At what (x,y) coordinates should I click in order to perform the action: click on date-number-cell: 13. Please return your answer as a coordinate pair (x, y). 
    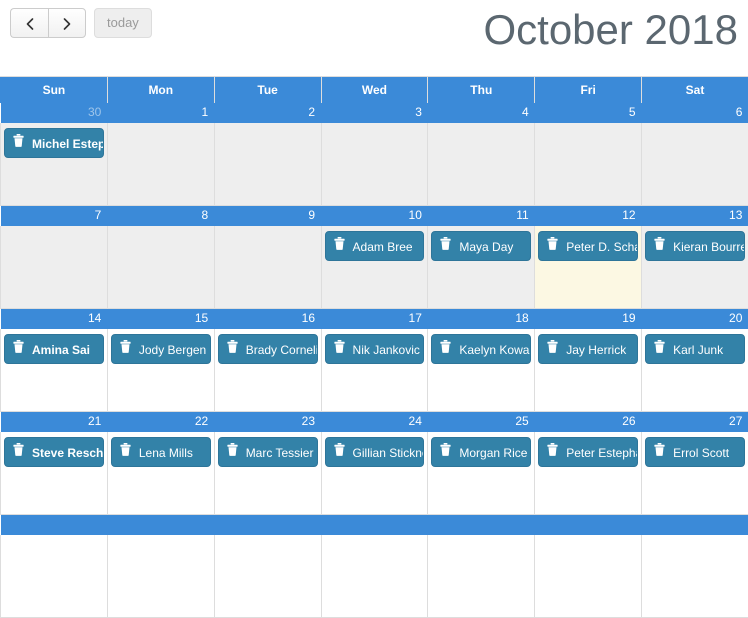
    Looking at the image, I should click on (695, 216).